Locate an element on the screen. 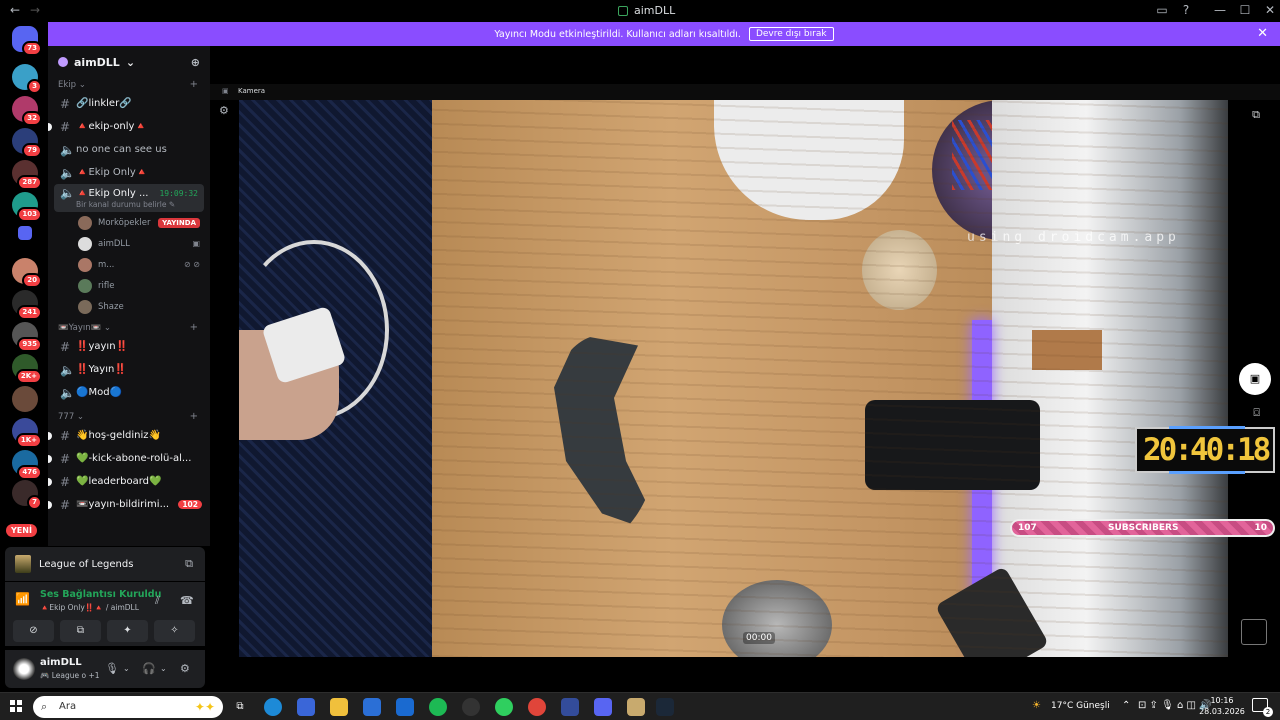 The image size is (1280, 720). league-icon is located at coordinates (636, 707).